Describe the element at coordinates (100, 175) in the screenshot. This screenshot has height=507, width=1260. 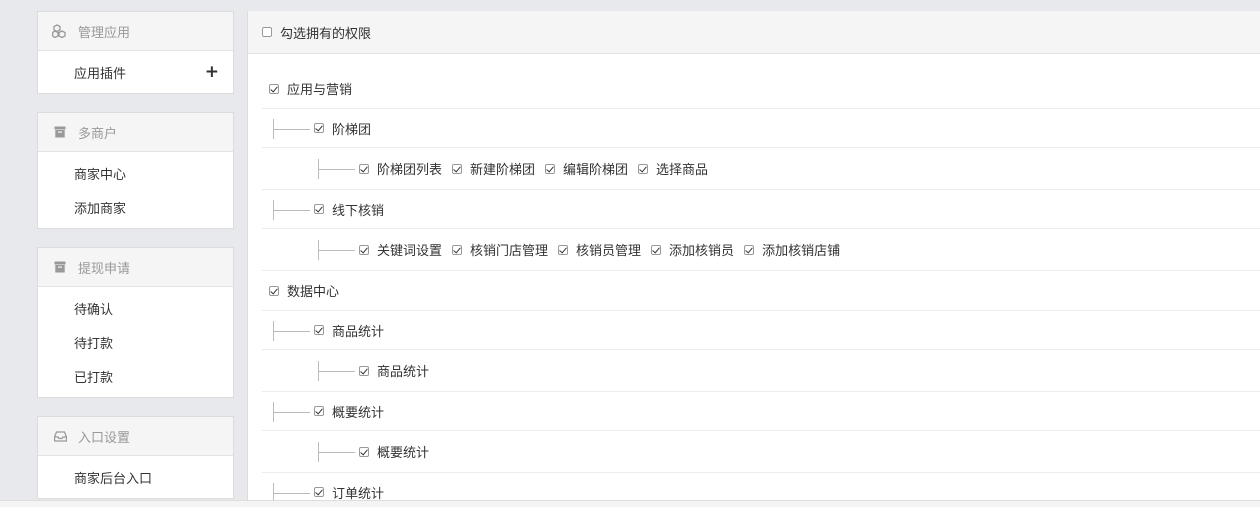
I see `sidebar-item-label: 商家中心` at that location.